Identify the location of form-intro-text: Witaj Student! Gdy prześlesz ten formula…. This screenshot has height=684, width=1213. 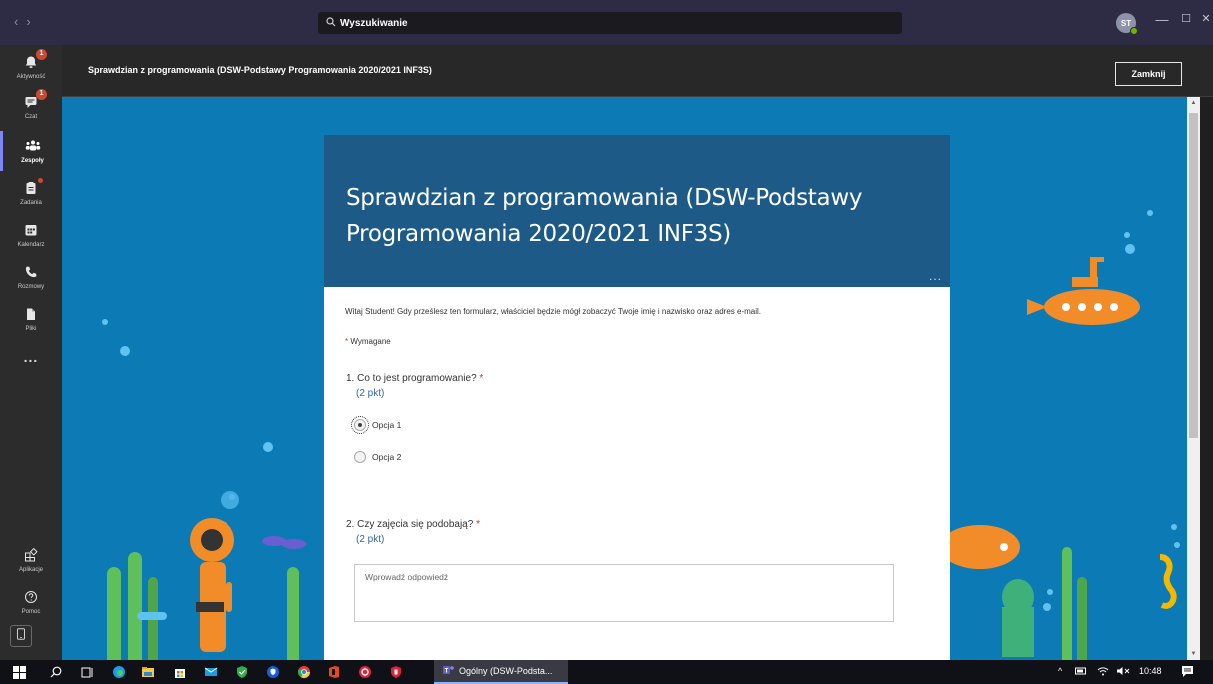
(553, 311).